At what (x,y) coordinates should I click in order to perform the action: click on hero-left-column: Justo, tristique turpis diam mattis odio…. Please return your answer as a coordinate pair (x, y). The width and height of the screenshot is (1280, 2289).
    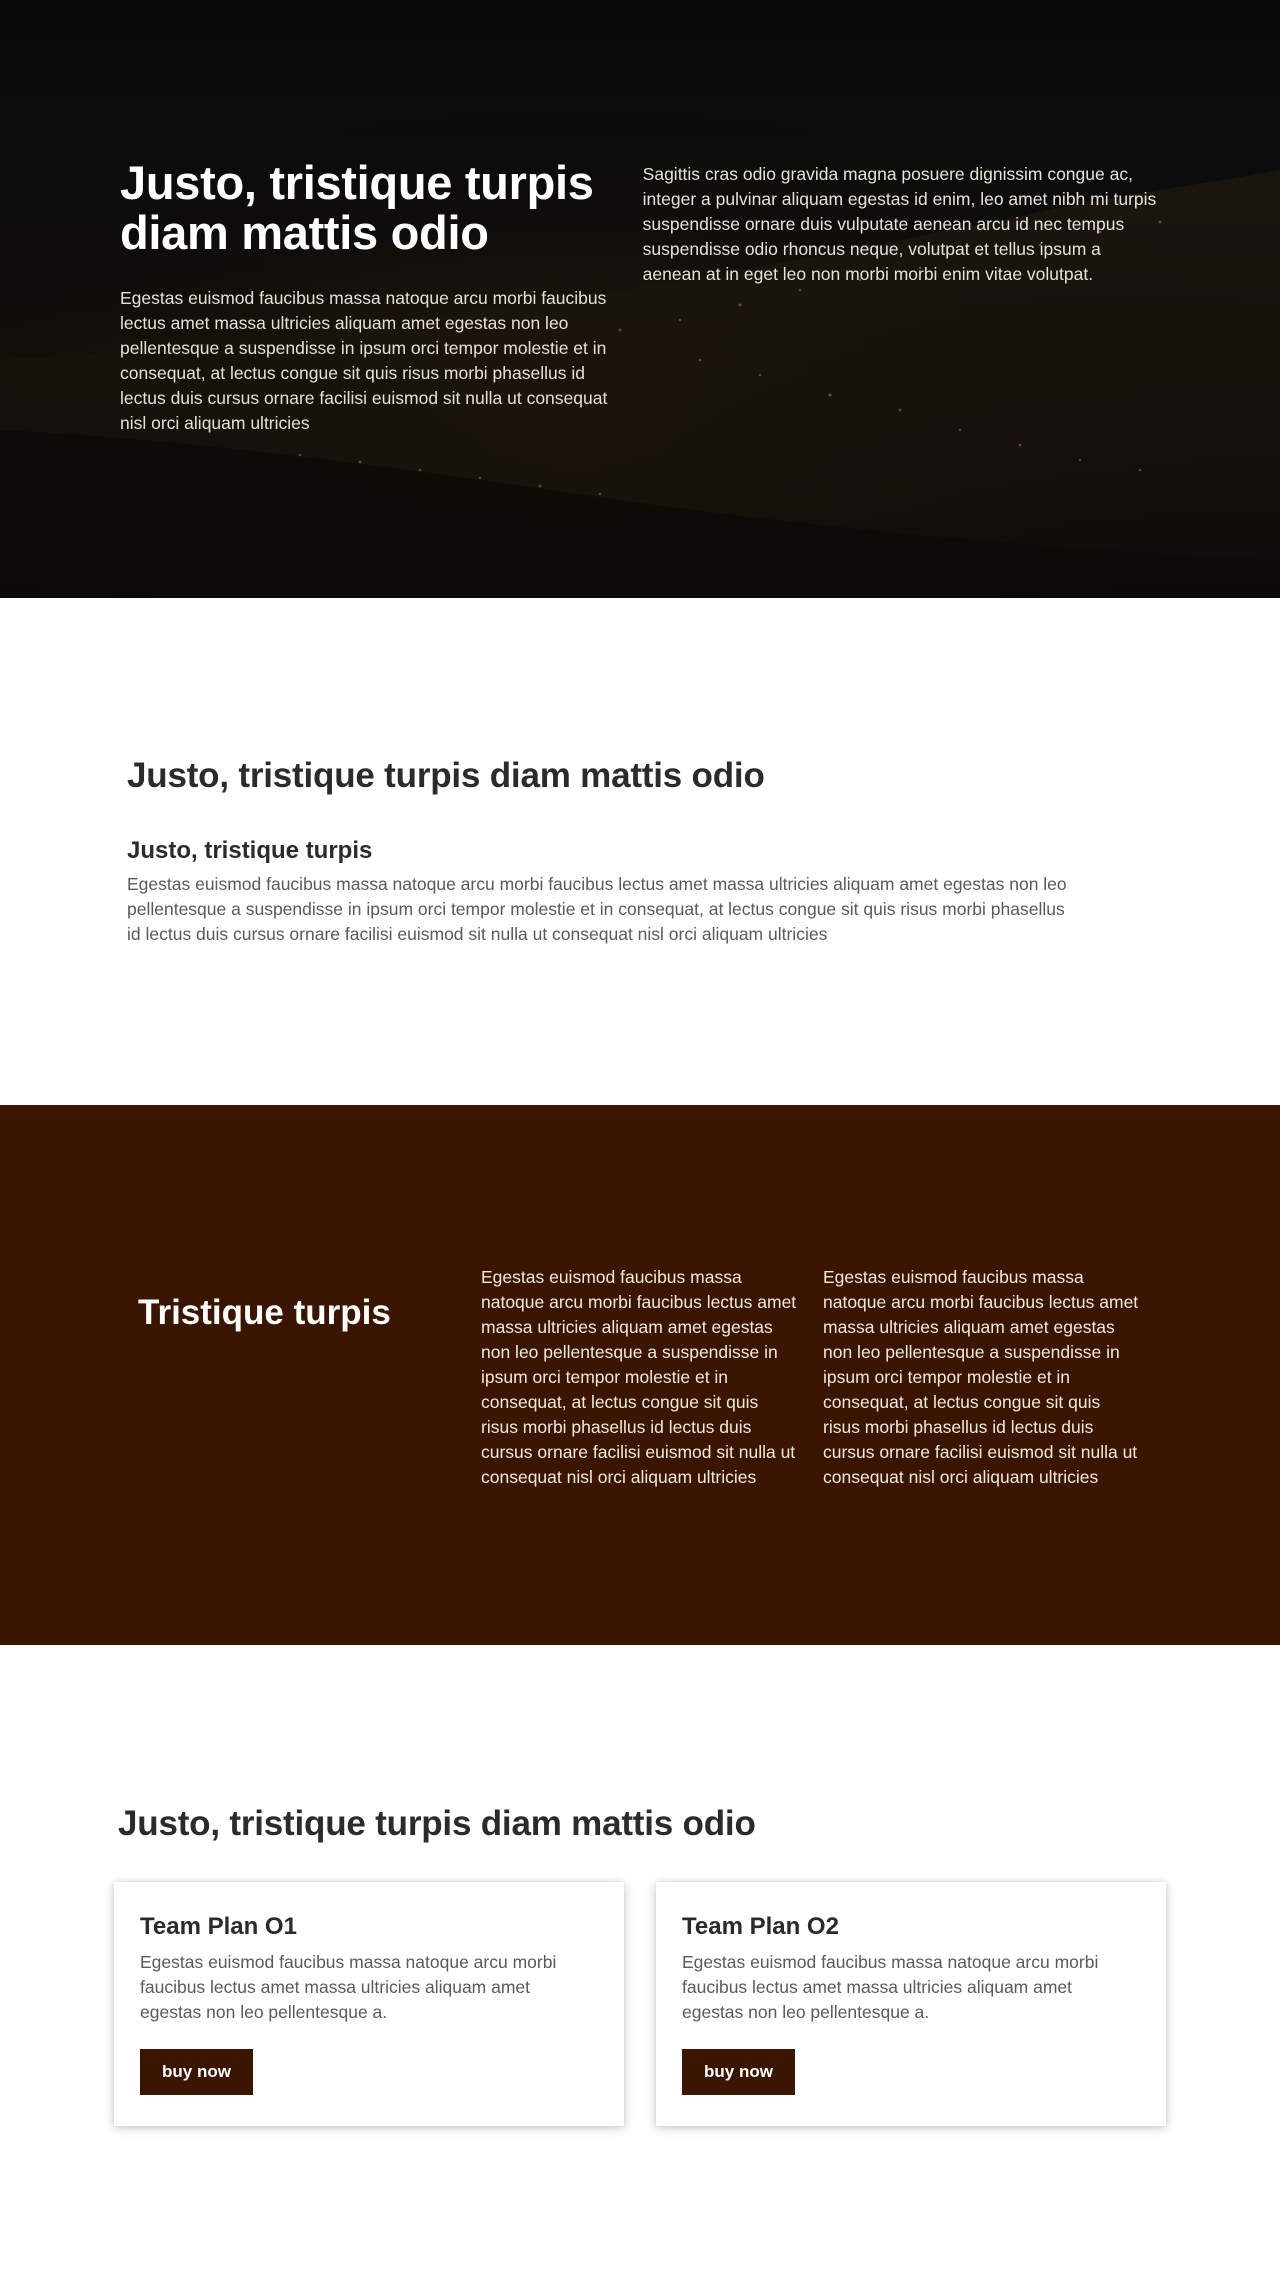
    Looking at the image, I should click on (367, 297).